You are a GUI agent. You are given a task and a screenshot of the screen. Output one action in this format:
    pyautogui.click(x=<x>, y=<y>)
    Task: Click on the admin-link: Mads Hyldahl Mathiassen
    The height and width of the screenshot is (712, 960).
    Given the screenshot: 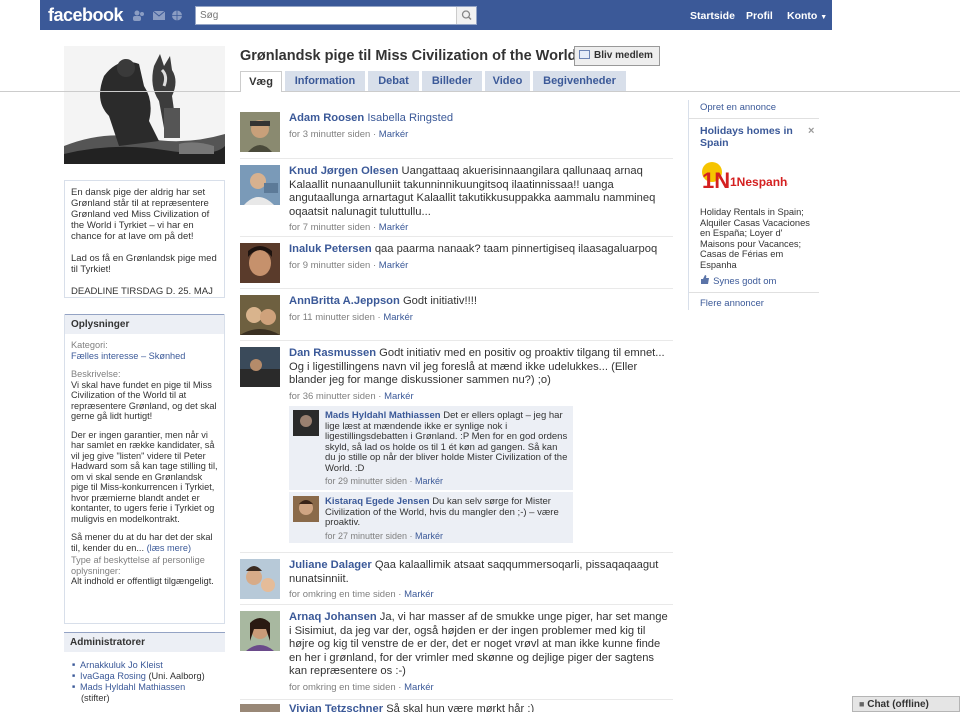 What is the action you would take?
    pyautogui.click(x=132, y=687)
    